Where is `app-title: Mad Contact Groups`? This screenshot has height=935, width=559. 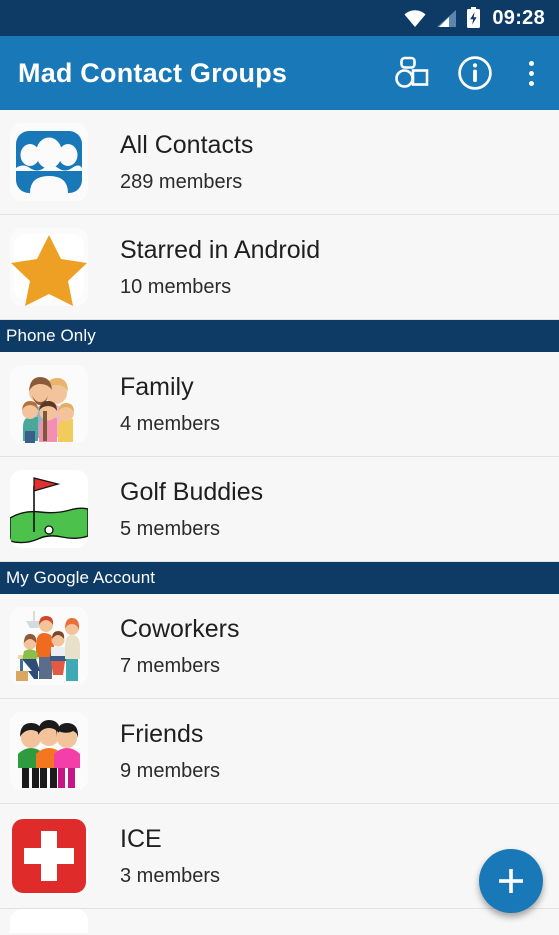
app-title: Mad Contact Groups is located at coordinates (153, 72).